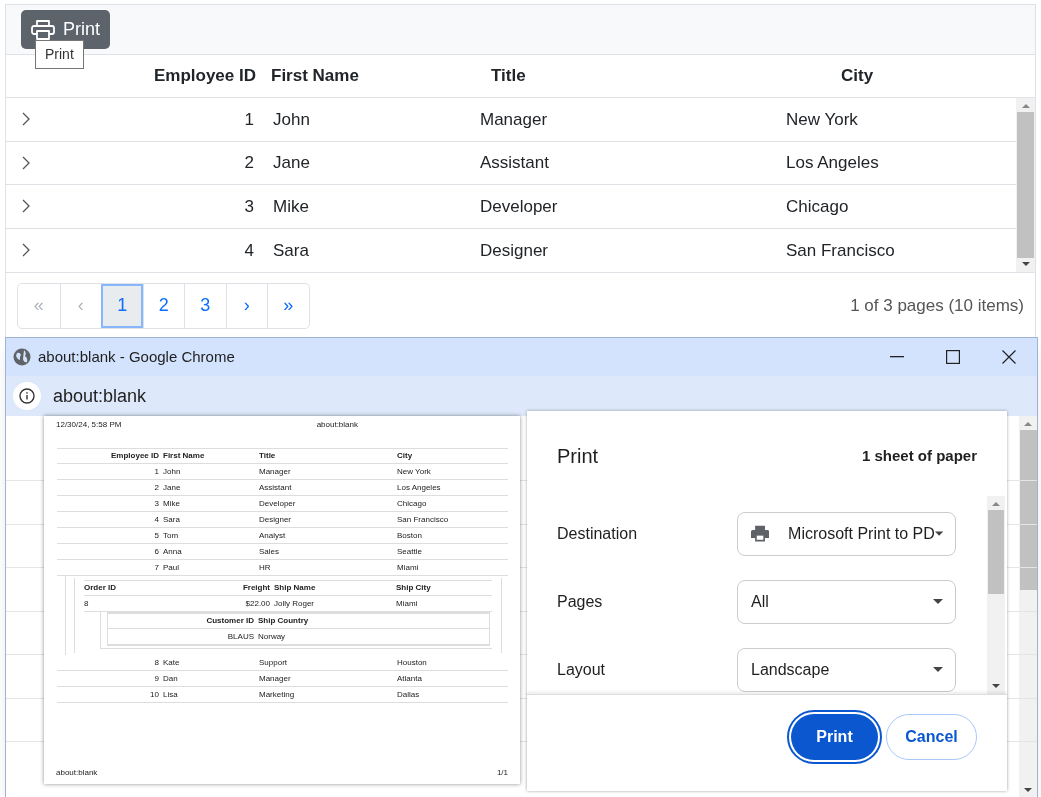  What do you see at coordinates (835, 76) in the screenshot?
I see `column-header: City` at bounding box center [835, 76].